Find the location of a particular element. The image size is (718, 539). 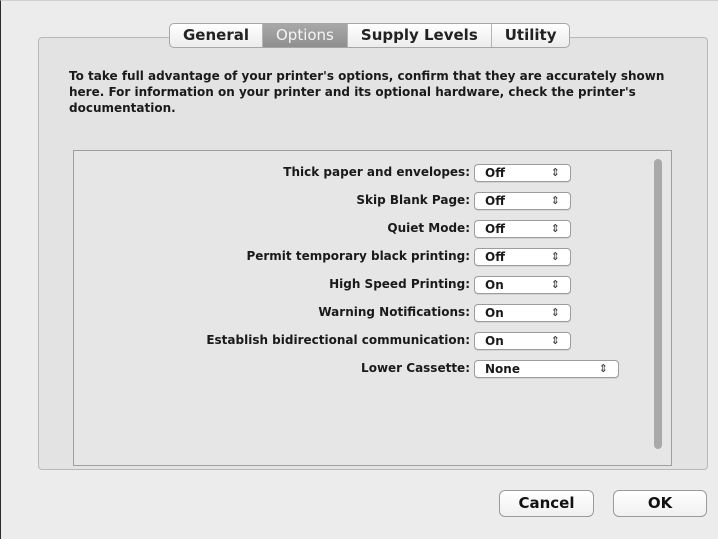

ok-button: OK is located at coordinates (660, 503).